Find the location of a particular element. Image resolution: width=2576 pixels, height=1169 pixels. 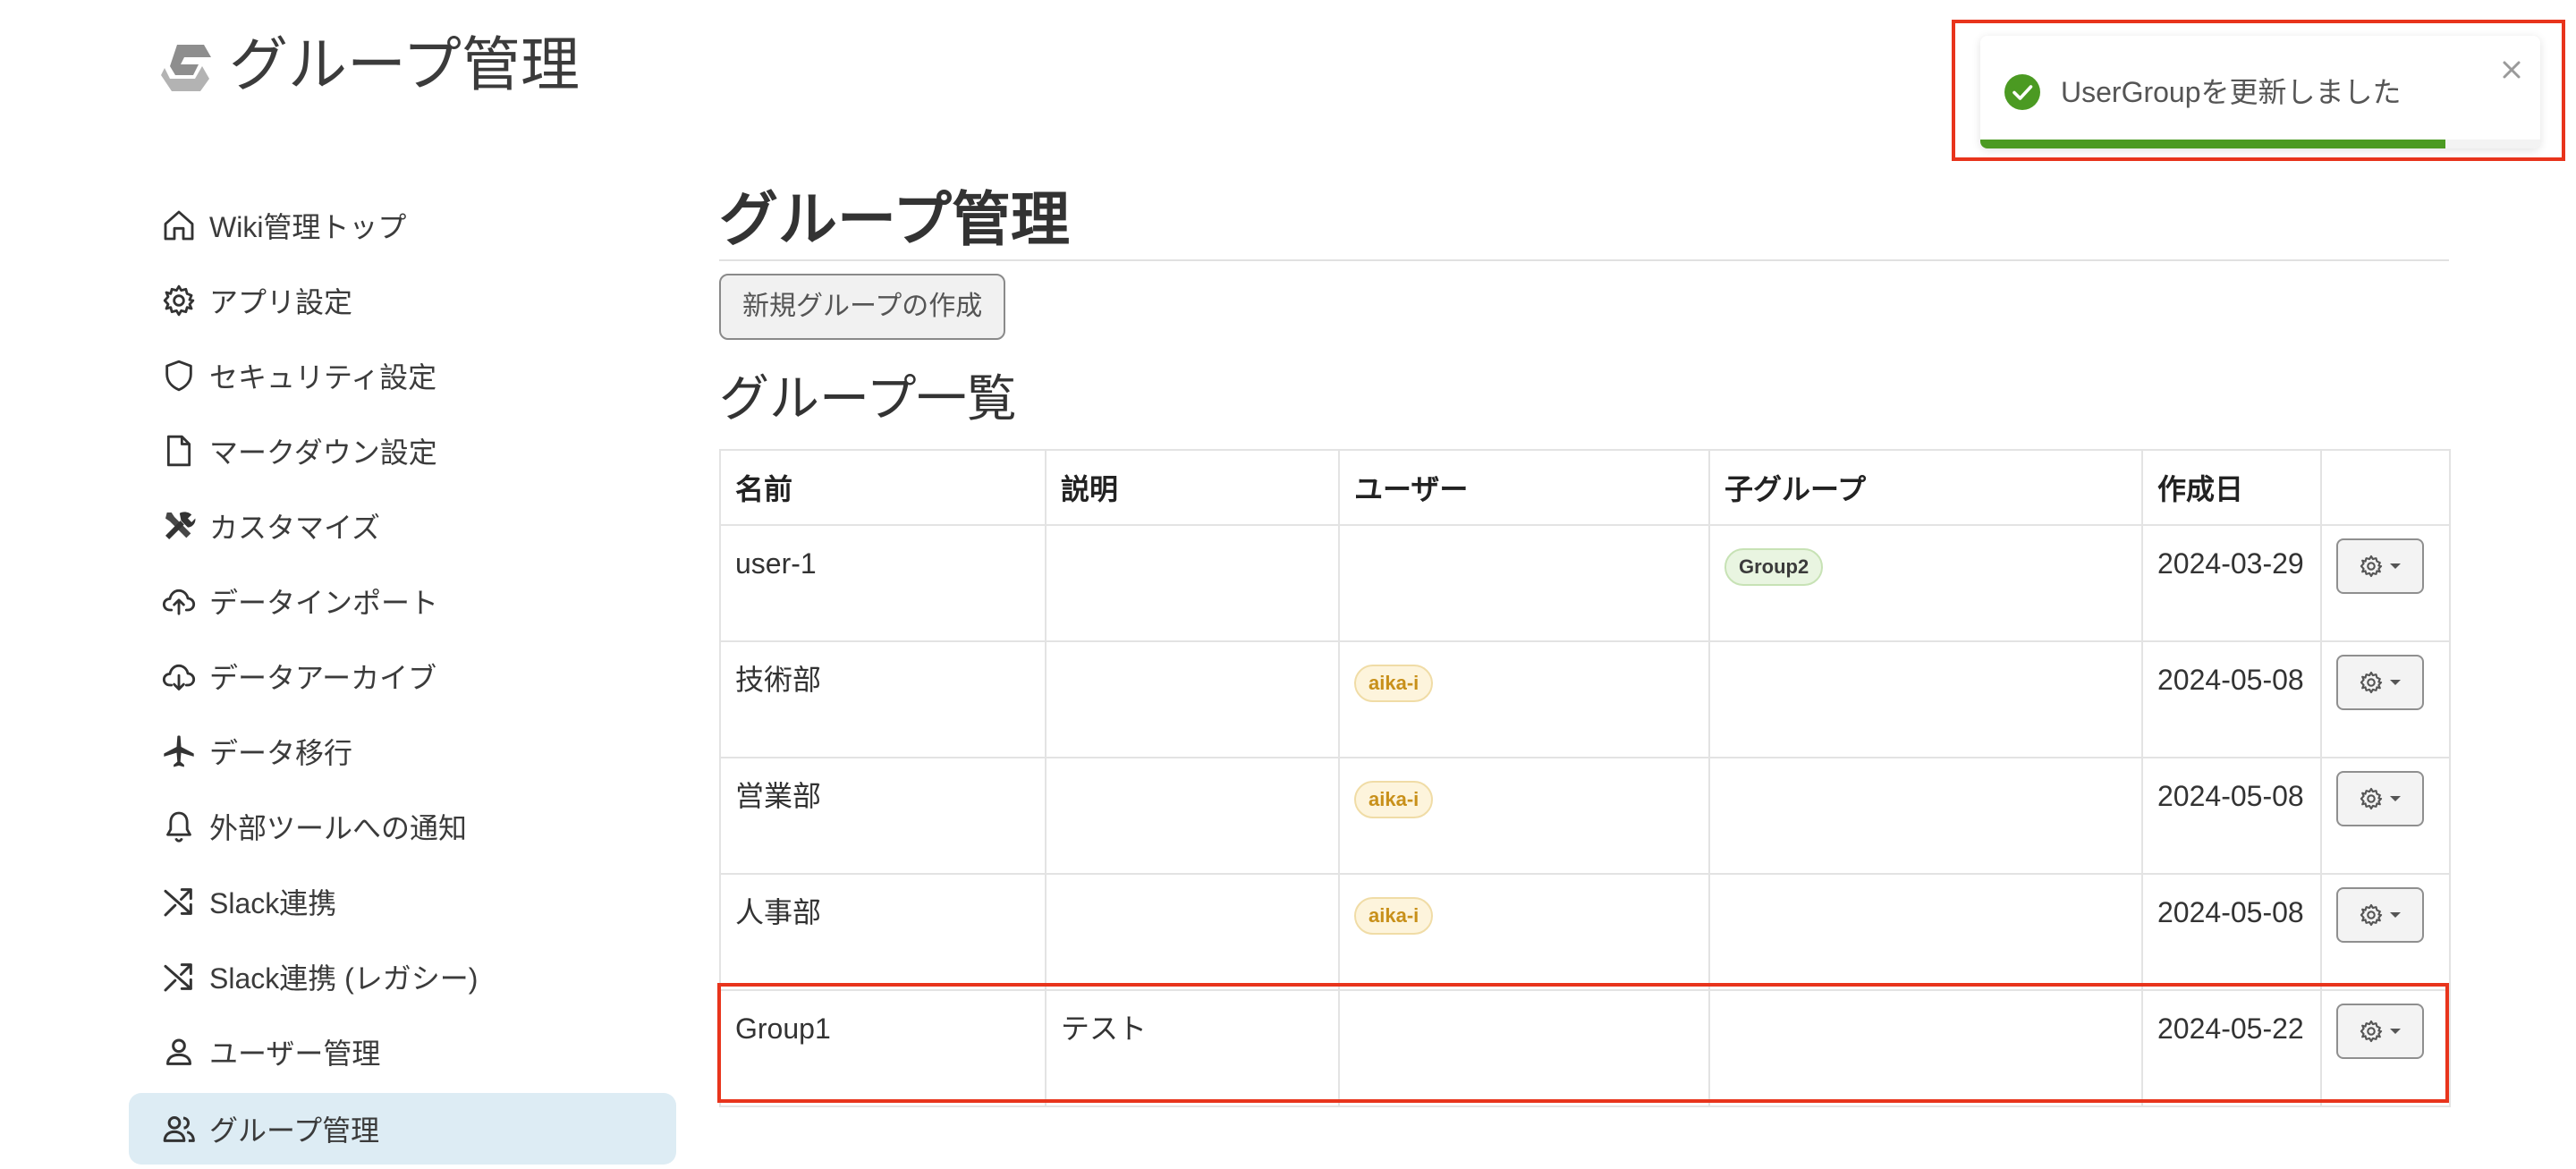

document-icon is located at coordinates (179, 451).